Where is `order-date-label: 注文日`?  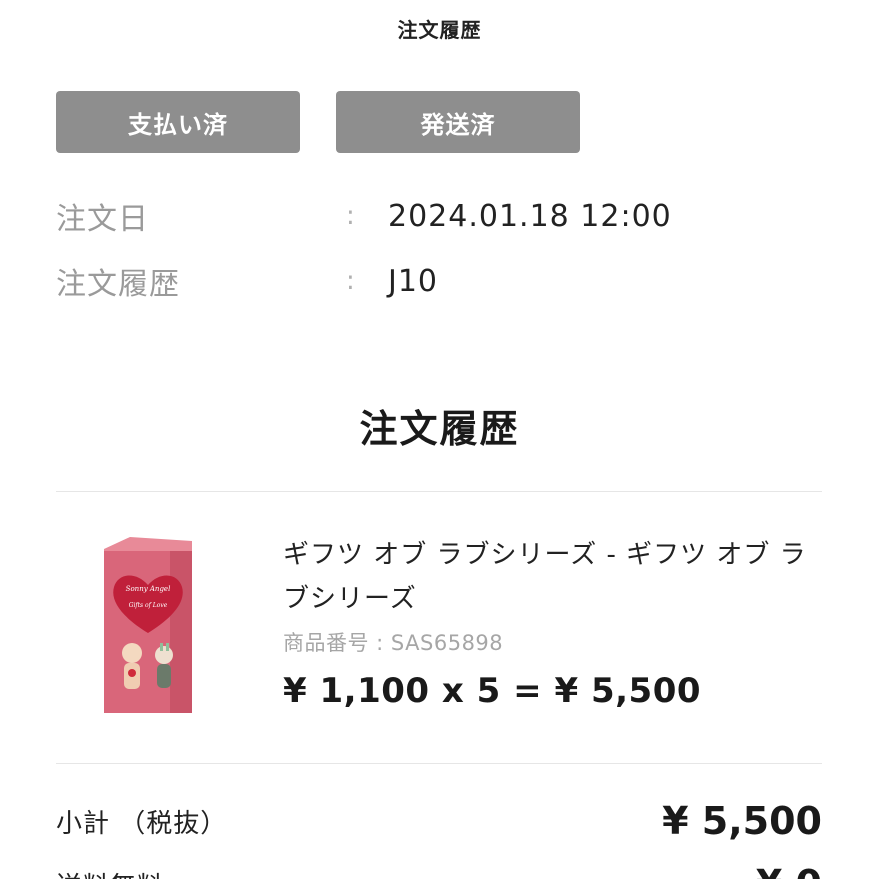
order-date-label: 注文日 is located at coordinates (102, 219).